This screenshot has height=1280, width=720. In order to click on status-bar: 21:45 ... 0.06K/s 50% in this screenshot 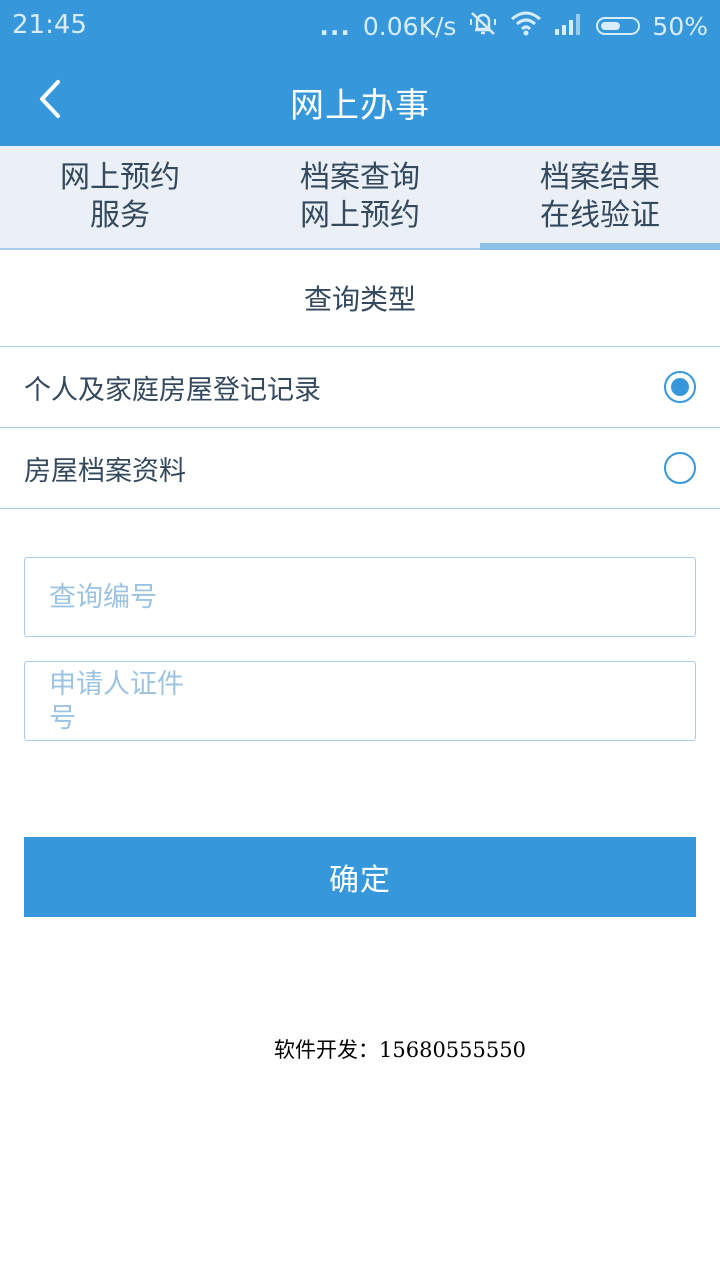, I will do `click(360, 26)`.